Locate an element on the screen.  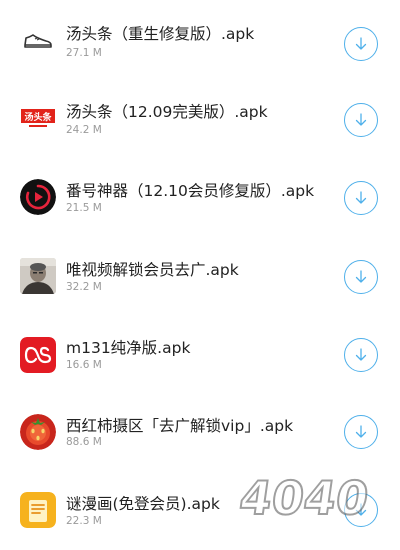
list-item: 汤头条（重生修复版）.apk 27.1 M is located at coordinates (200, 39).